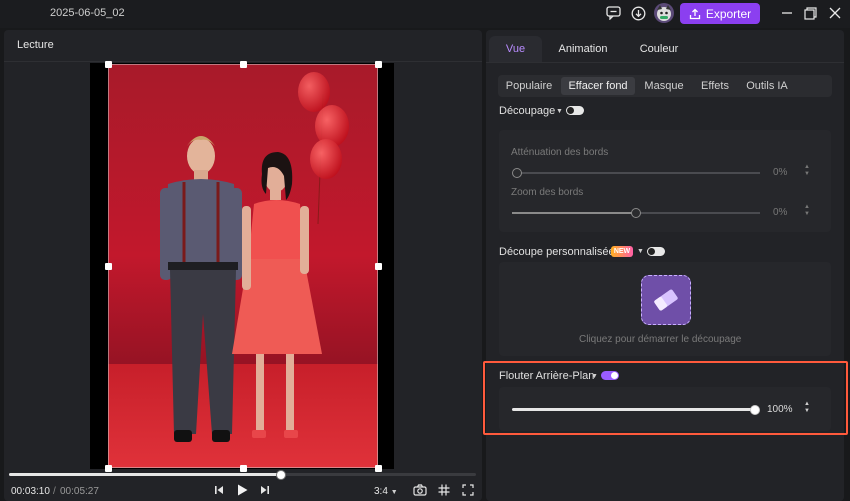 The width and height of the screenshot is (850, 501). Describe the element at coordinates (807, 408) in the screenshot. I see `blur-stepper: ▲ ▼` at that location.